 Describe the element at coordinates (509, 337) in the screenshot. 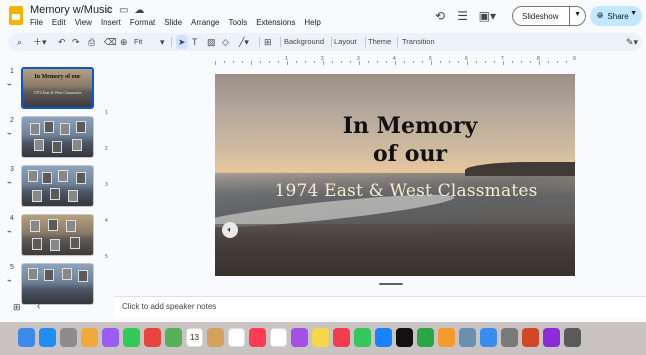

I see `settings-icon` at that location.